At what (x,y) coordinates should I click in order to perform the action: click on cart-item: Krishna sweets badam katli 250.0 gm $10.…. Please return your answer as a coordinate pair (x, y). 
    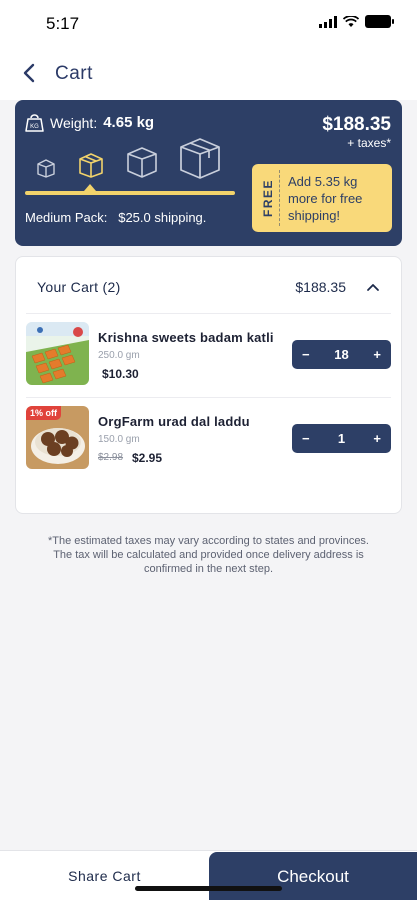
    Looking at the image, I should click on (208, 357).